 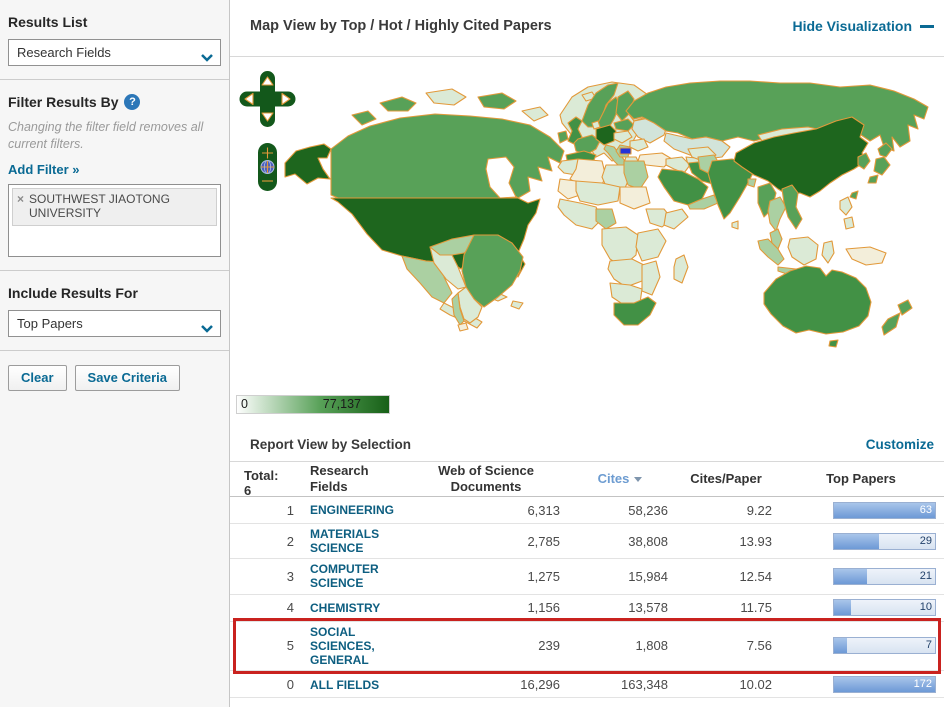 I want to click on row-top-papers: 10, so click(x=861, y=608).